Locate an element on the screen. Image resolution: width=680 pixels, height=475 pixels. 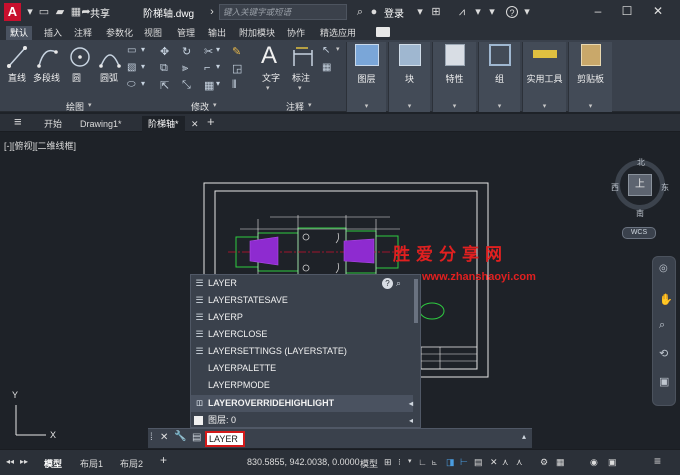
close-button: ✕ is located at coordinates (658, 11).